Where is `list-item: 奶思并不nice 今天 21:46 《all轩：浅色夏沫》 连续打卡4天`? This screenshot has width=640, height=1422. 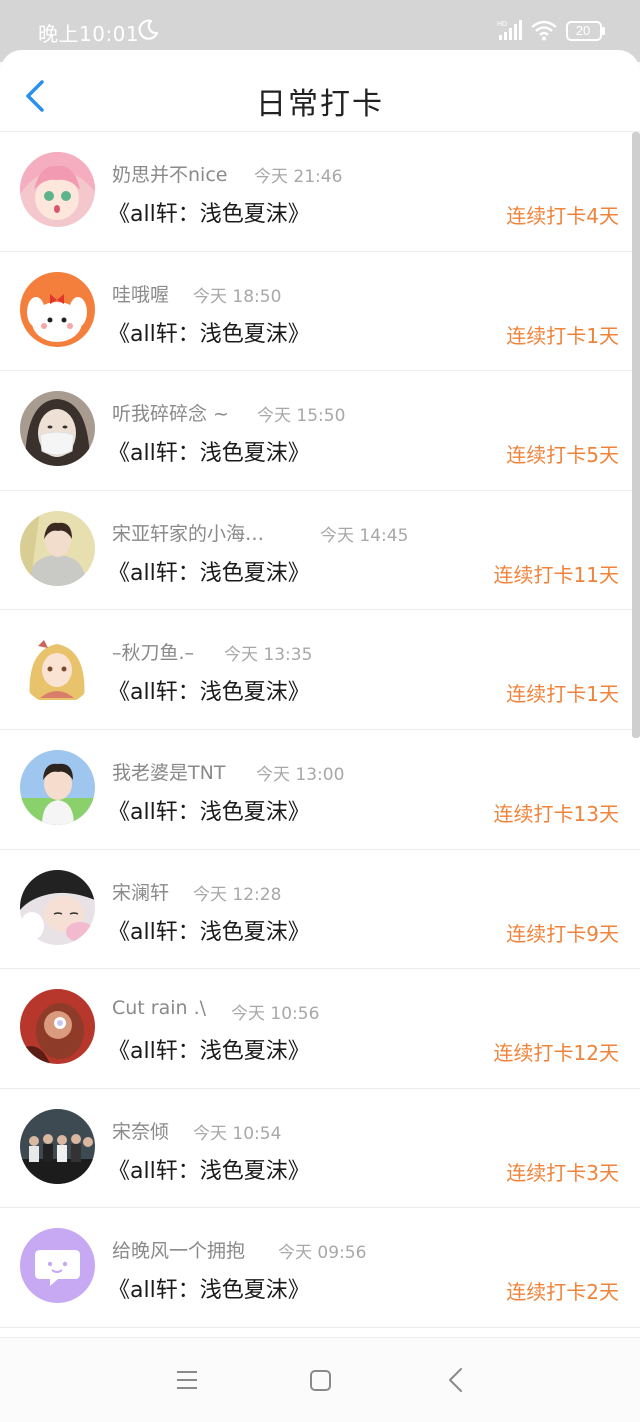 list-item: 奶思并不nice 今天 21:46 《all轩：浅色夏沫》 连续打卡4天 is located at coordinates (320, 192).